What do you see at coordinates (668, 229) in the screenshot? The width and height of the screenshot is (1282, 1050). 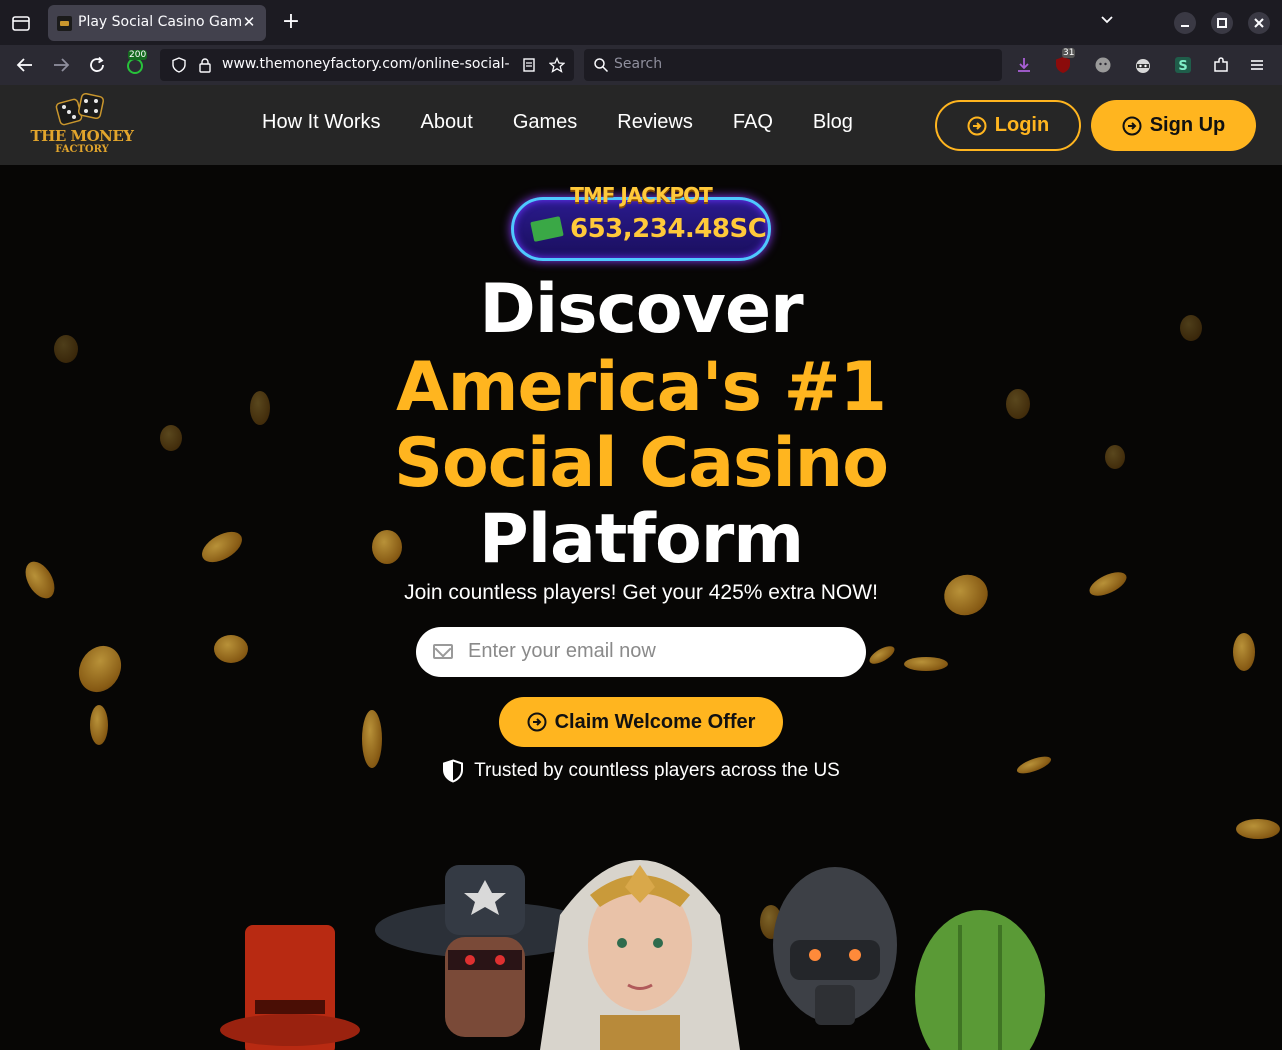 I see `jackpot-value: 653,234.48SC` at bounding box center [668, 229].